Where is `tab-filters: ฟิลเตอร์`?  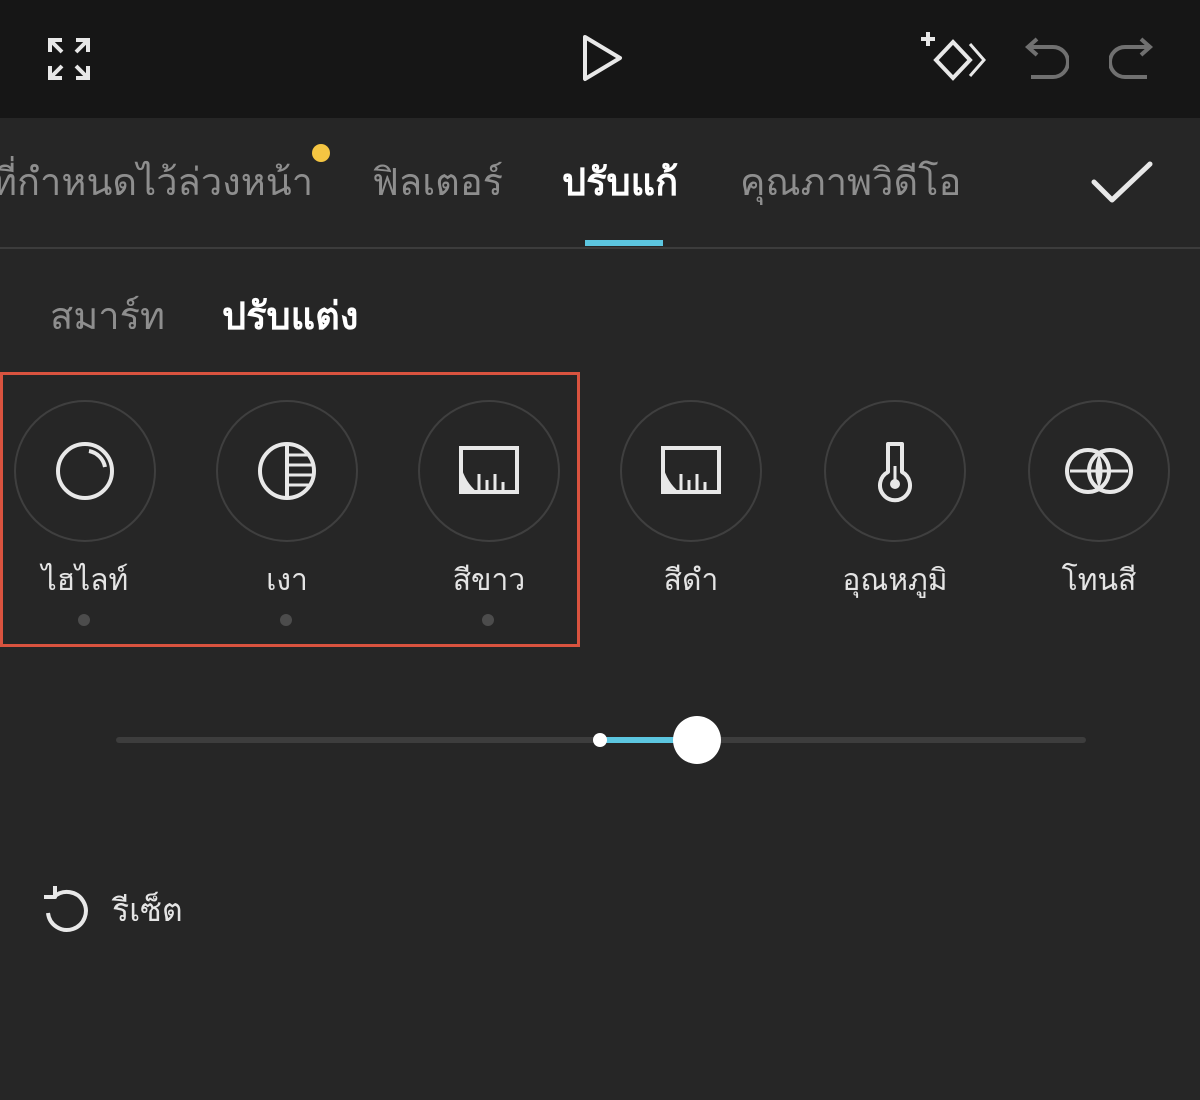 tab-filters: ฟิลเตอร์ is located at coordinates (437, 182).